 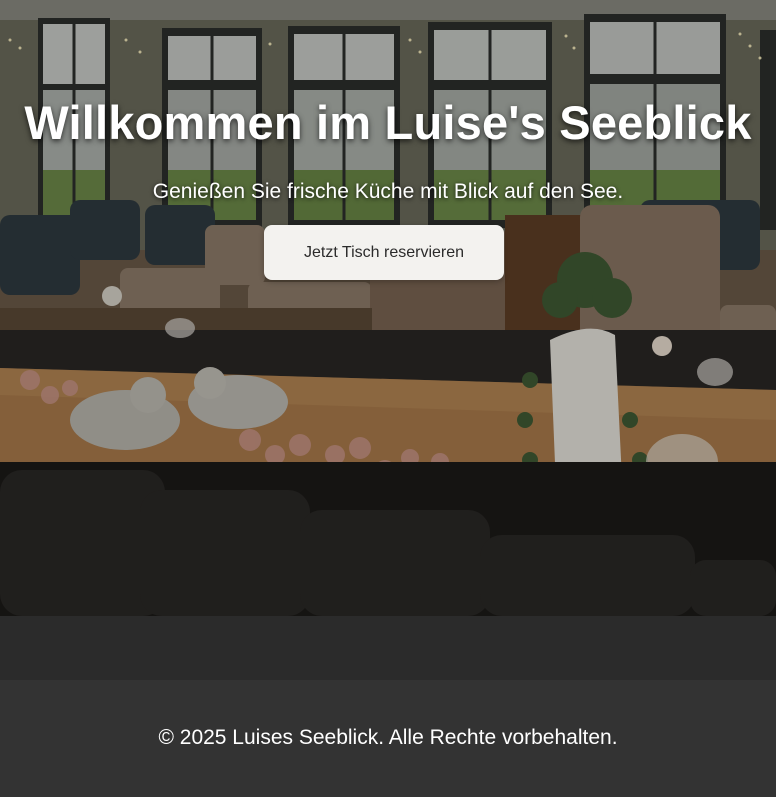 What do you see at coordinates (384, 252) in the screenshot?
I see `reserve-table-button: Jetzt Tisch reservieren` at bounding box center [384, 252].